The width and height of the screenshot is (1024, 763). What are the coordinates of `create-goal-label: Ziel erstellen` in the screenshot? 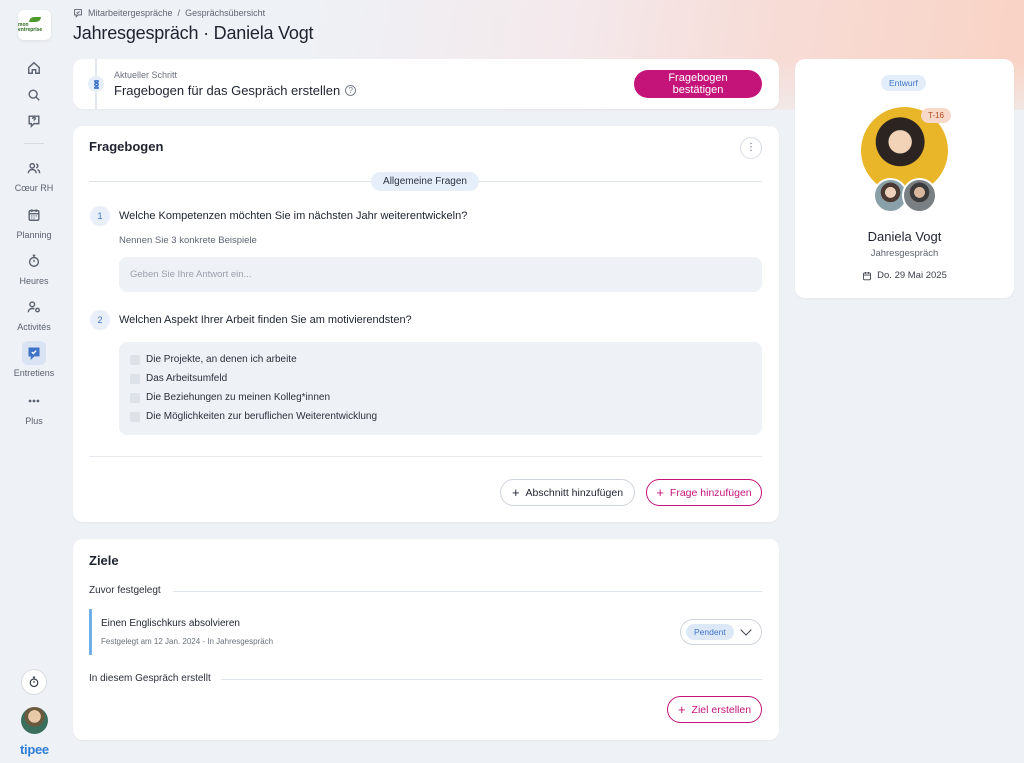 It's located at (721, 709).